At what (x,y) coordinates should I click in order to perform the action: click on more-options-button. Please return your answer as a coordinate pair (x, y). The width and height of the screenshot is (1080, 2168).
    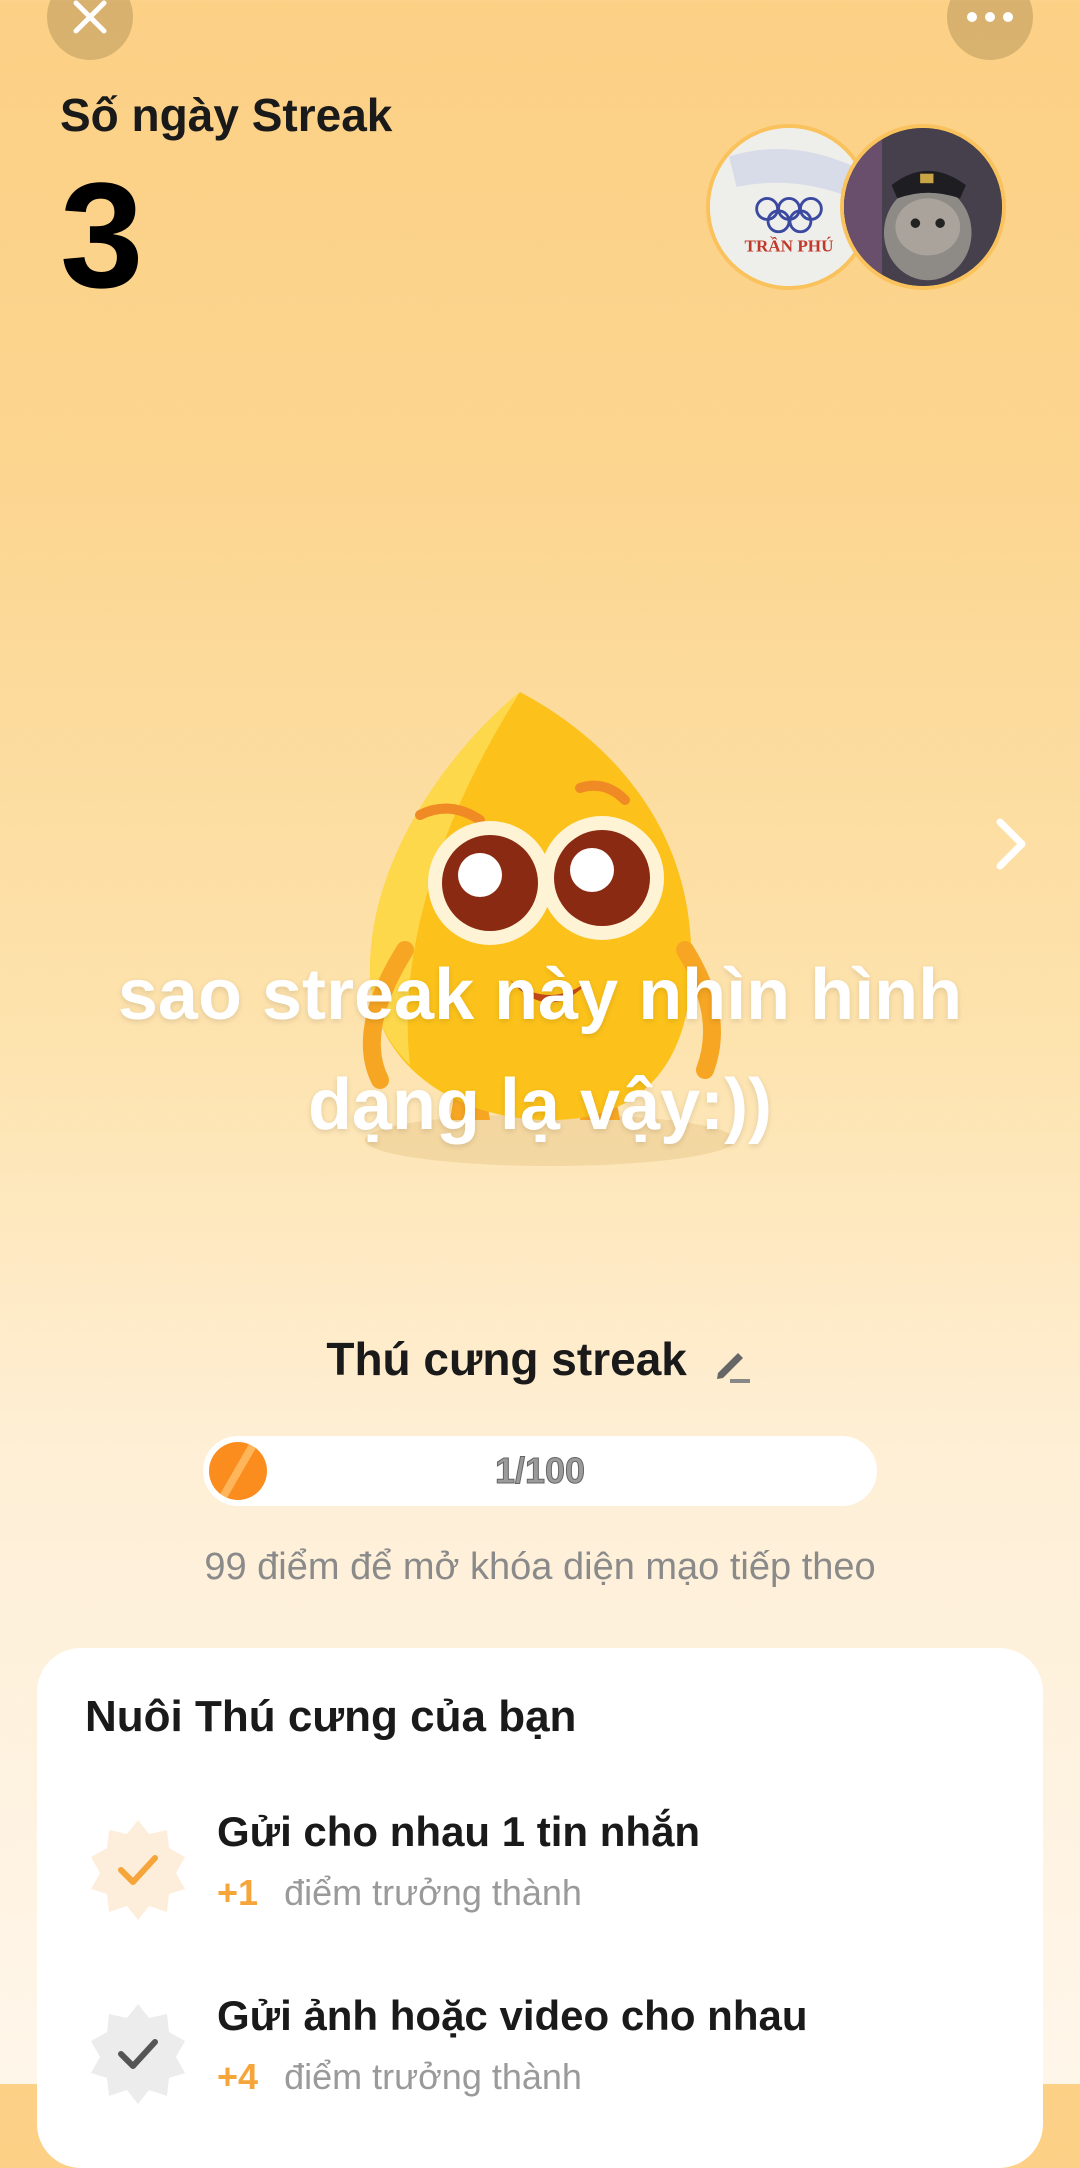
    Looking at the image, I should click on (990, 30).